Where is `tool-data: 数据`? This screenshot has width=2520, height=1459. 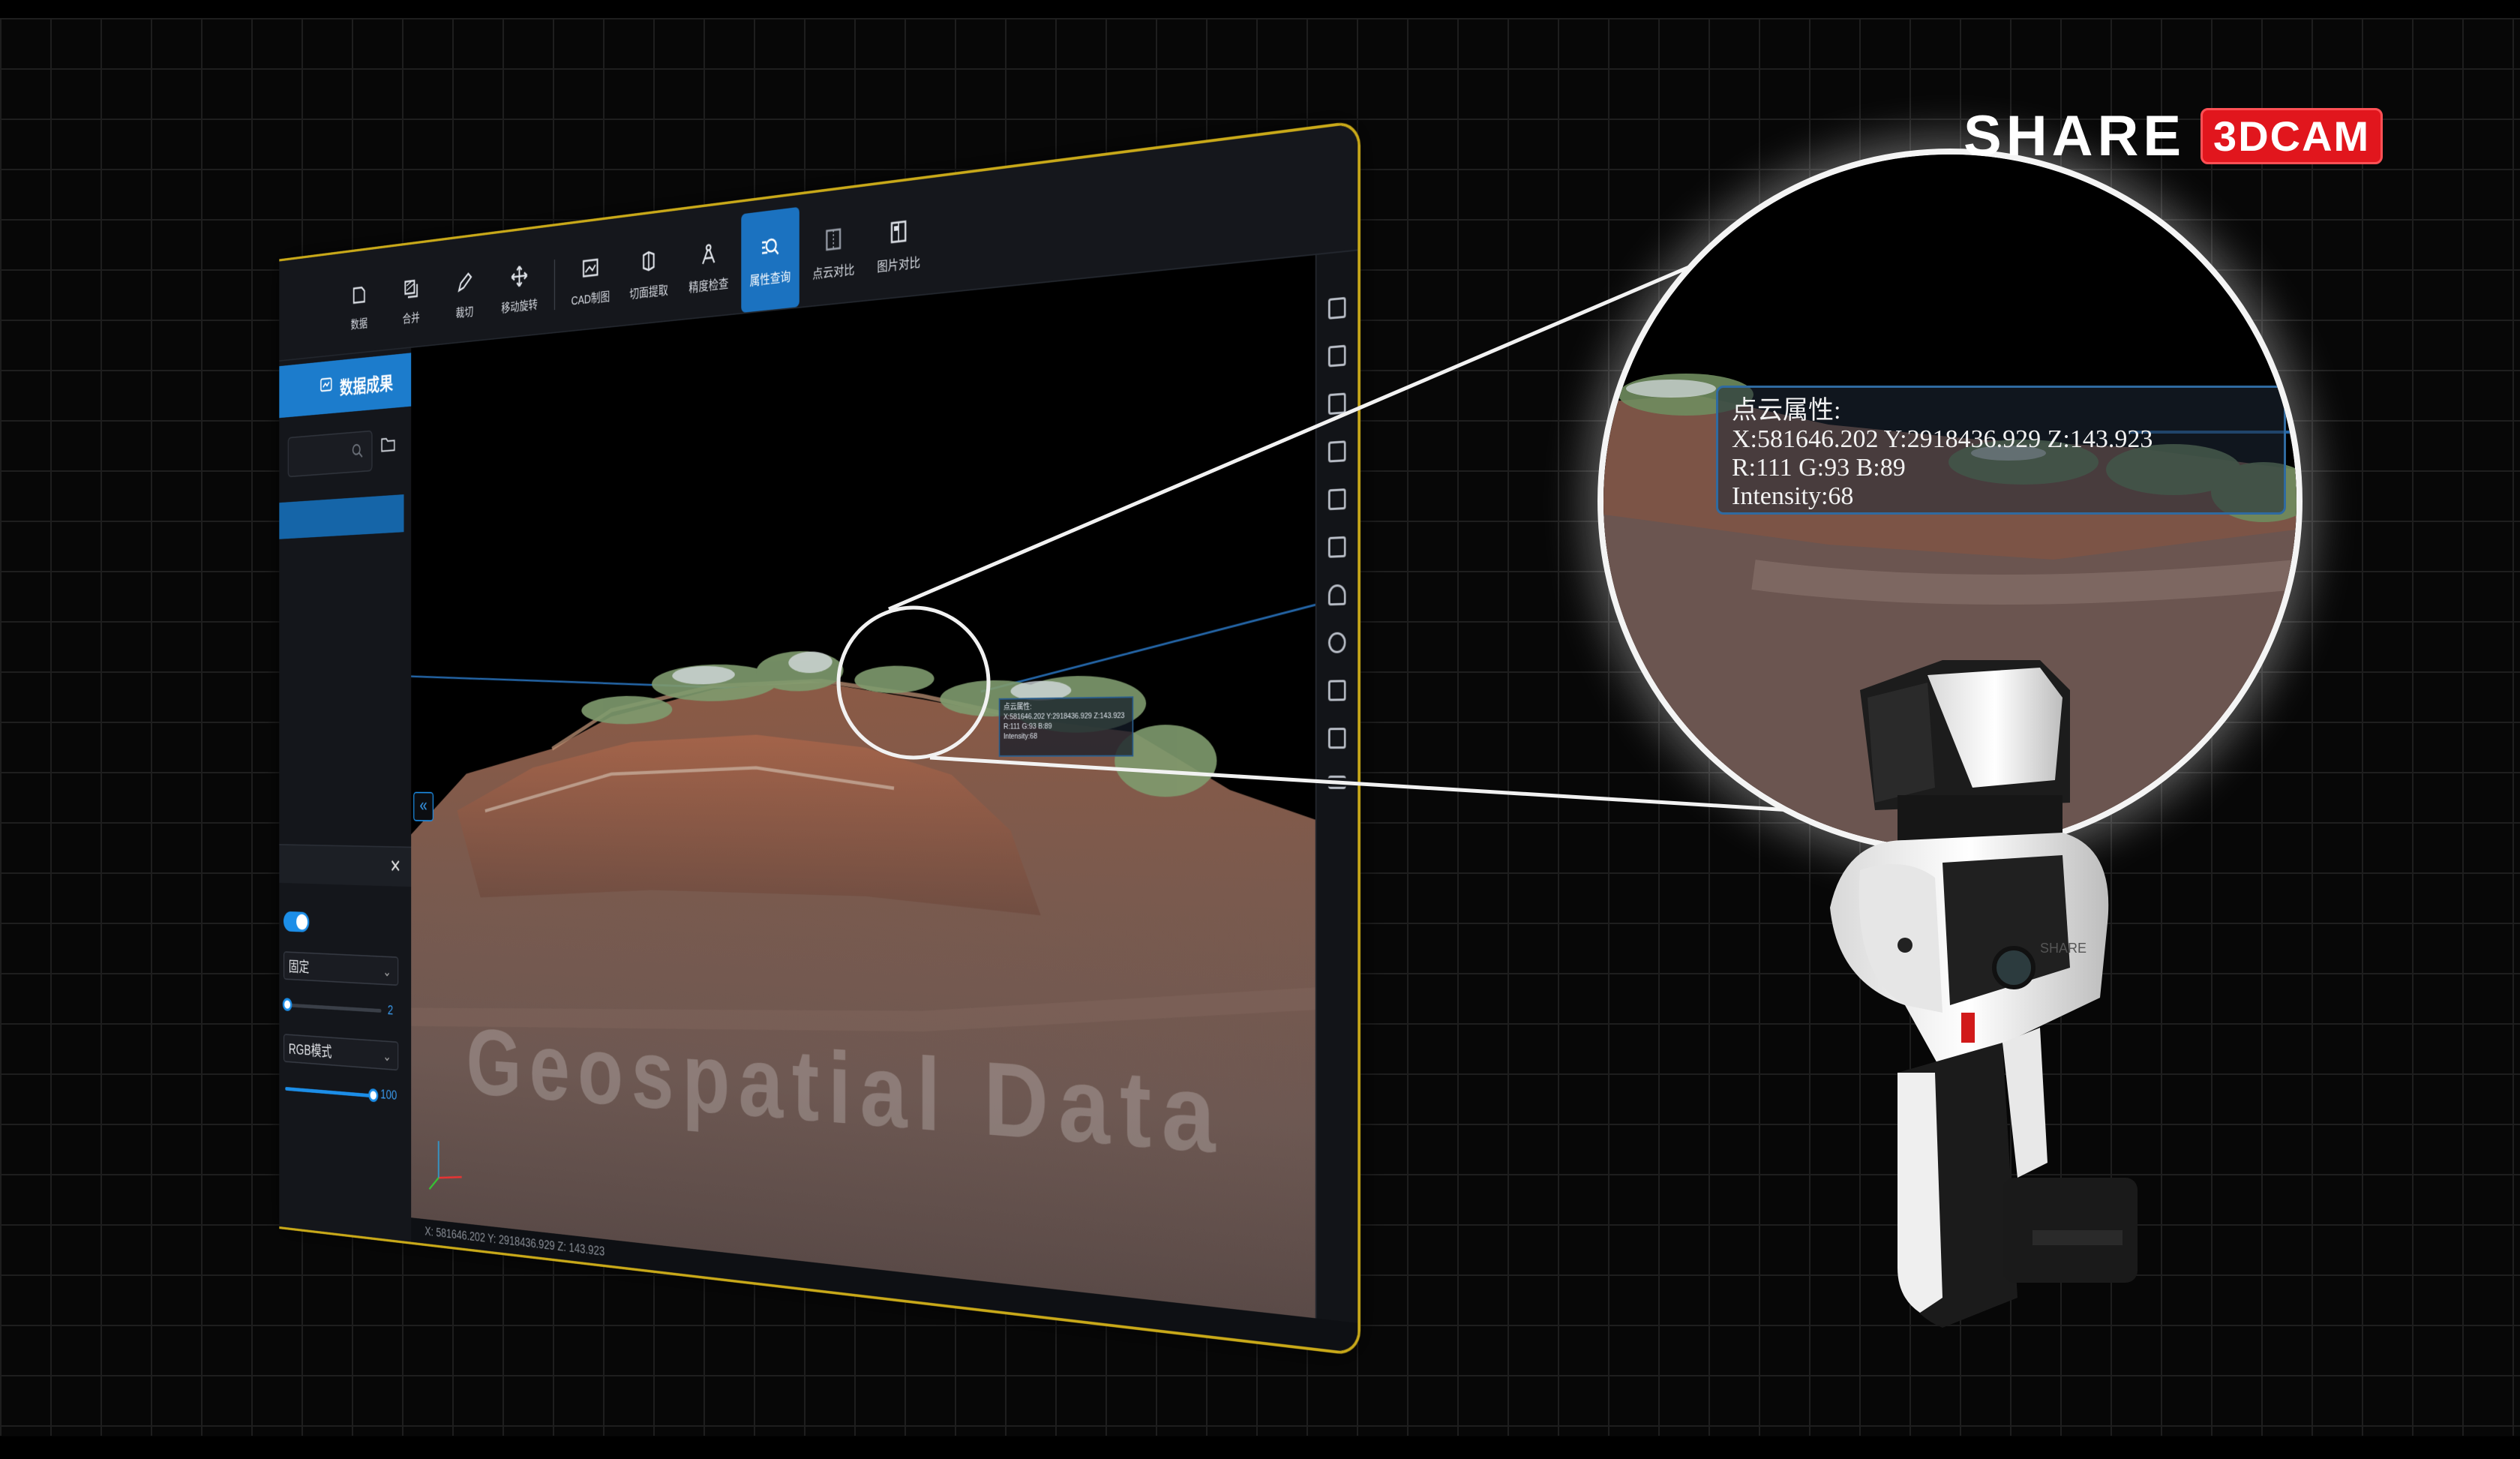 tool-data: 数据 is located at coordinates (359, 306).